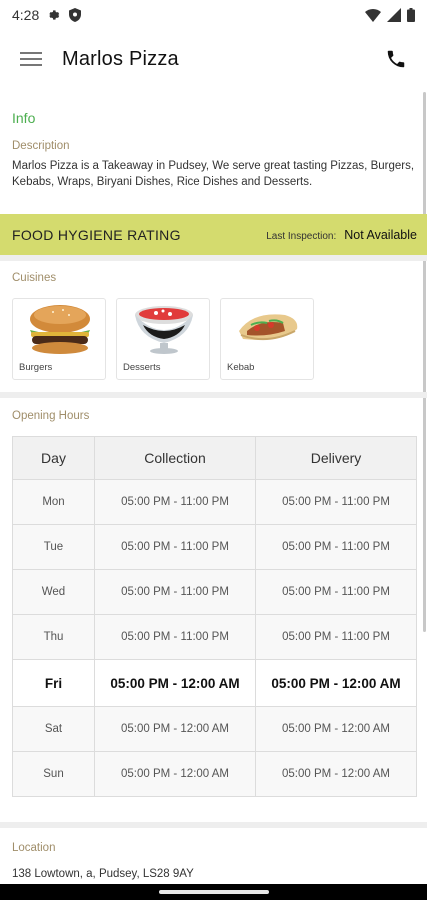 Image resolution: width=427 pixels, height=900 pixels. What do you see at coordinates (373, 15) in the screenshot?
I see `wifi-icon` at bounding box center [373, 15].